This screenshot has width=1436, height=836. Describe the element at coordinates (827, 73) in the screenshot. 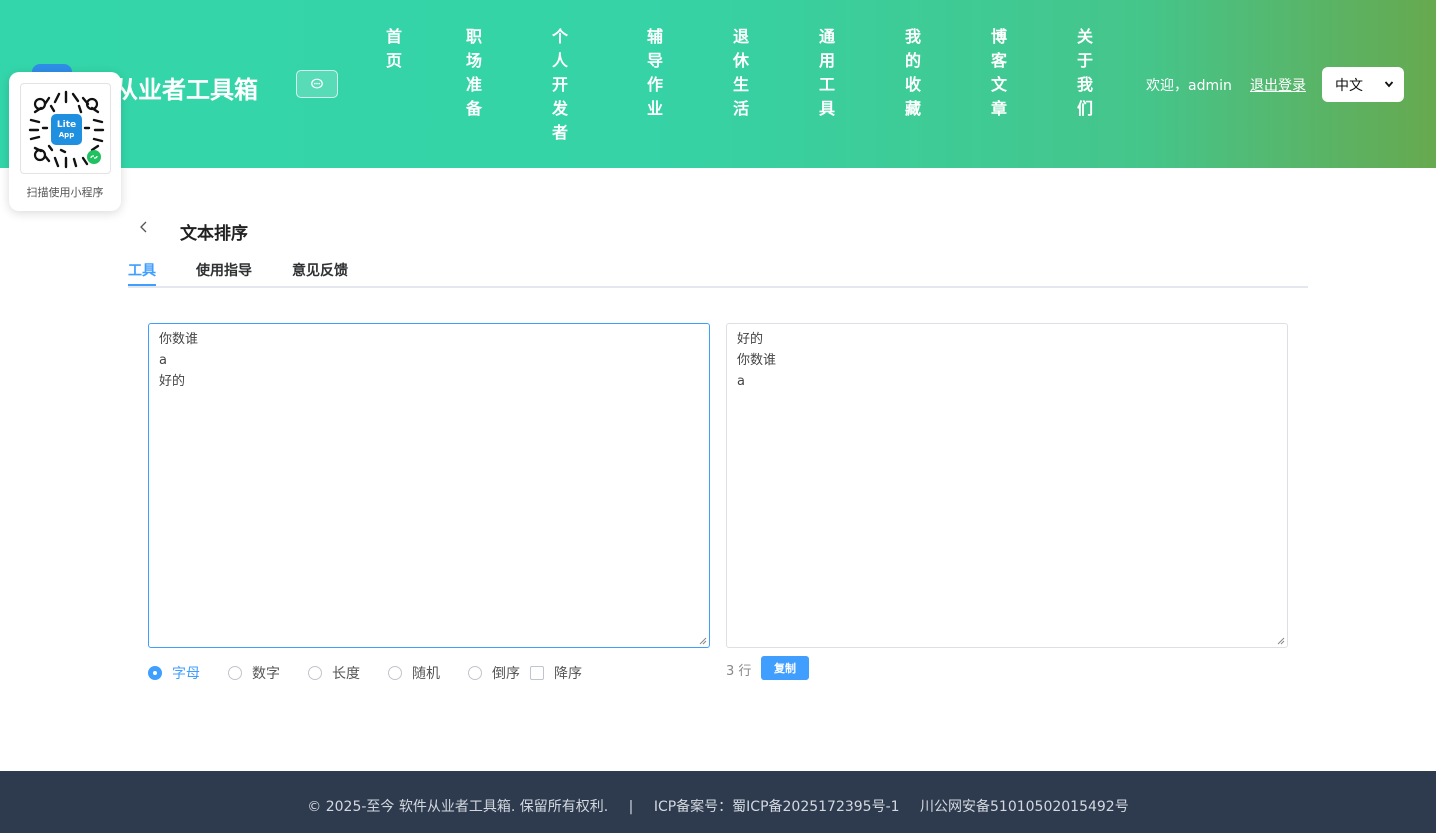

I see `nav-general-tools: 通用工具` at that location.